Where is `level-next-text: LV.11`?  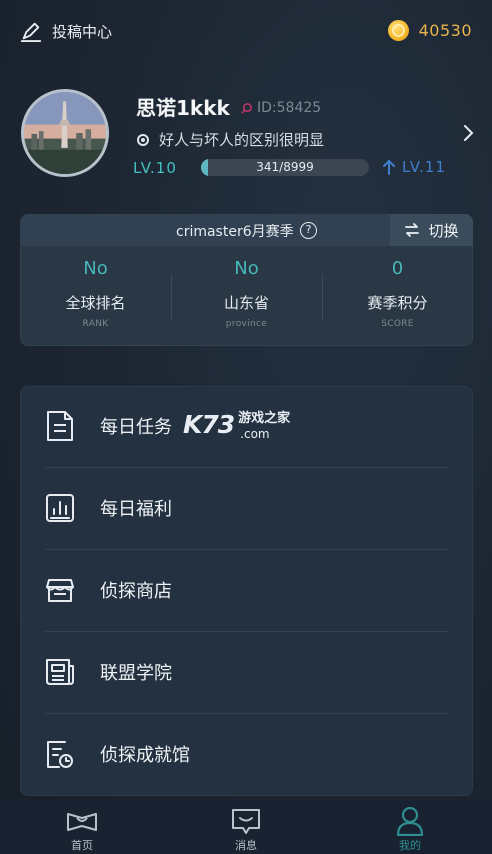
level-next-text: LV.11 is located at coordinates (424, 167).